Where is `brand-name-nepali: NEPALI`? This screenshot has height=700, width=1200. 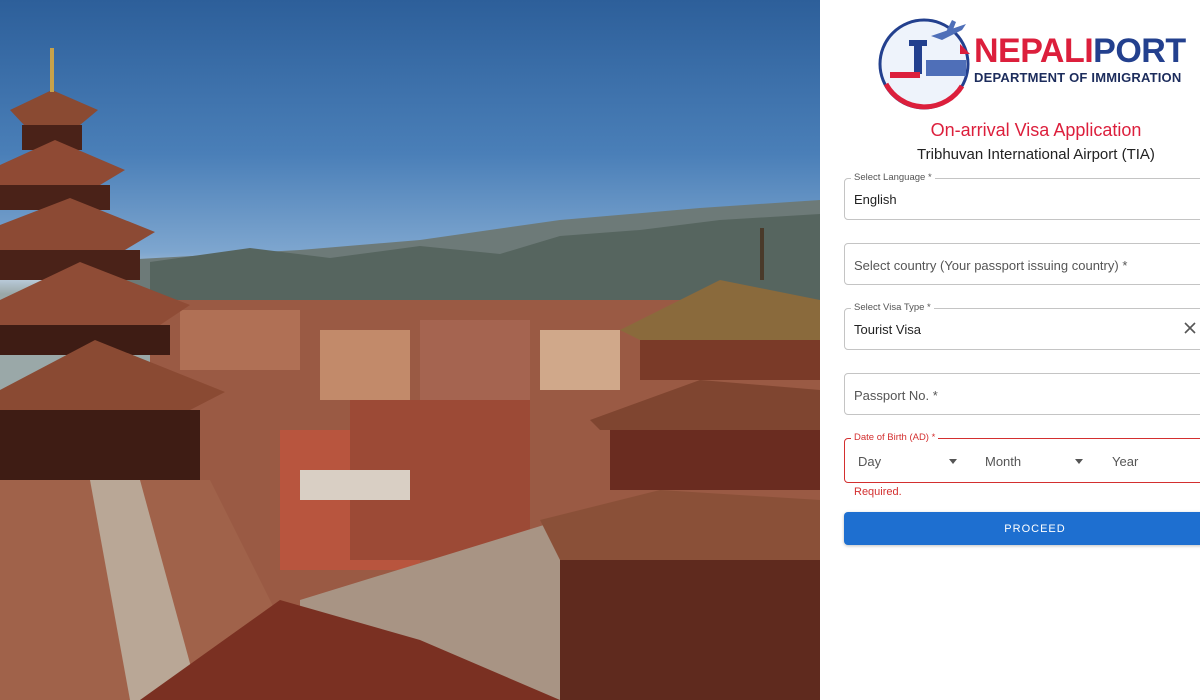
brand-name-nepali: NEPALI is located at coordinates (1034, 51).